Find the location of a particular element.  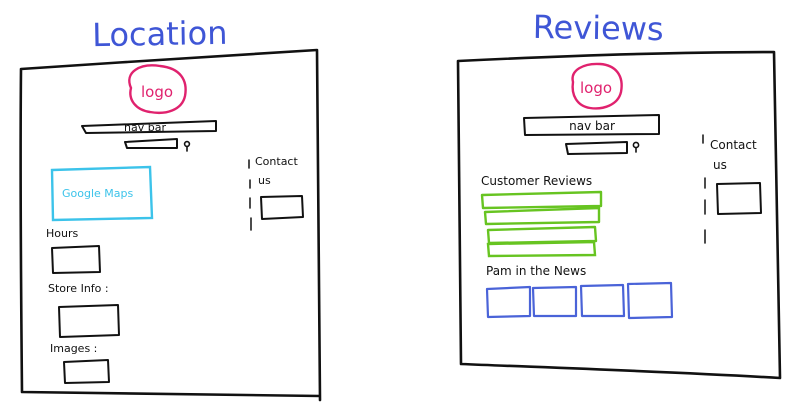

reviews-contact-label-1: Contact is located at coordinates (733, 145).